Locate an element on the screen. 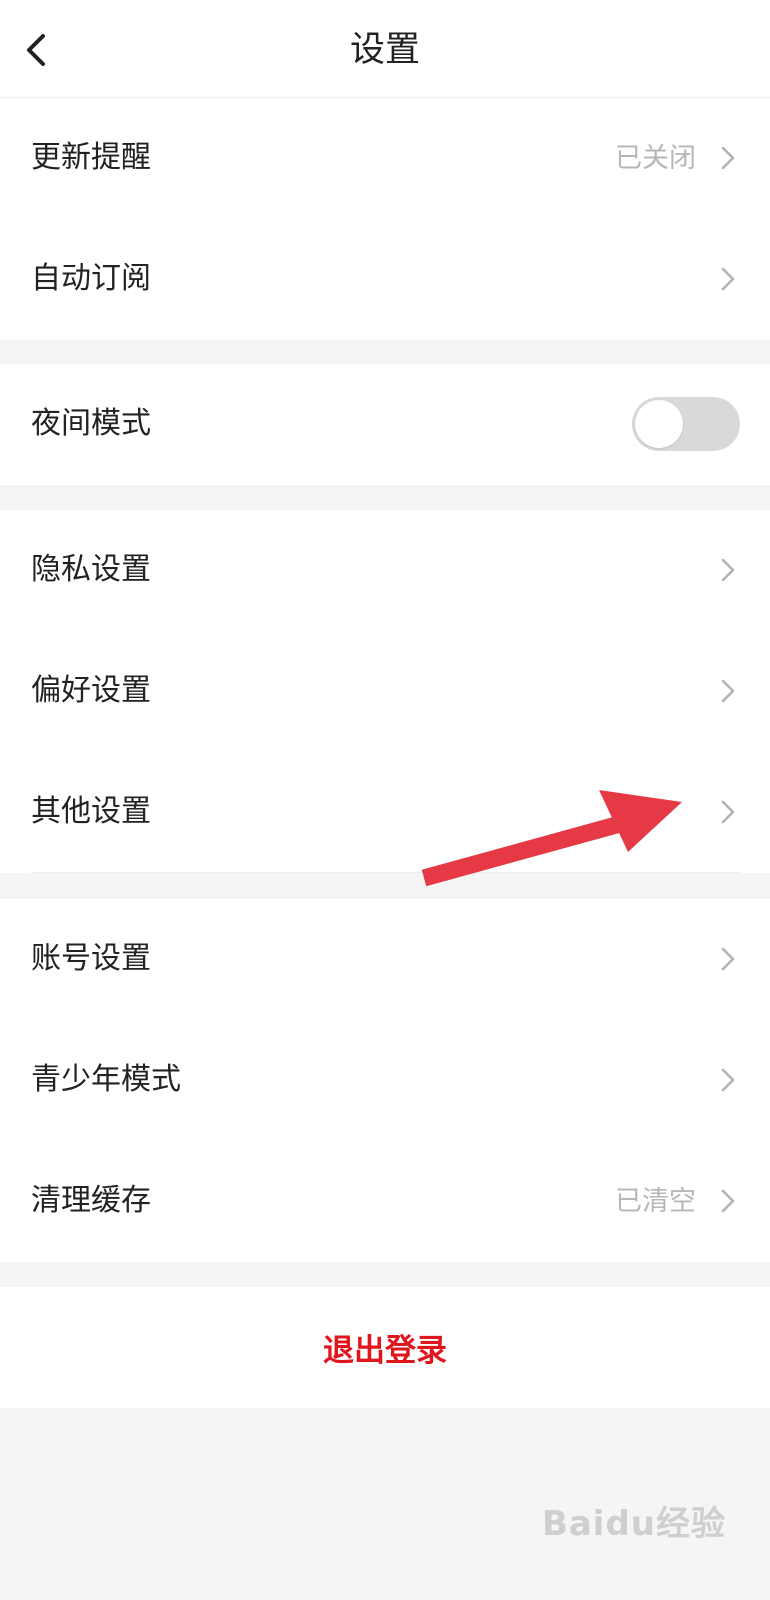  row-label: 隐私设置 is located at coordinates (91, 569).